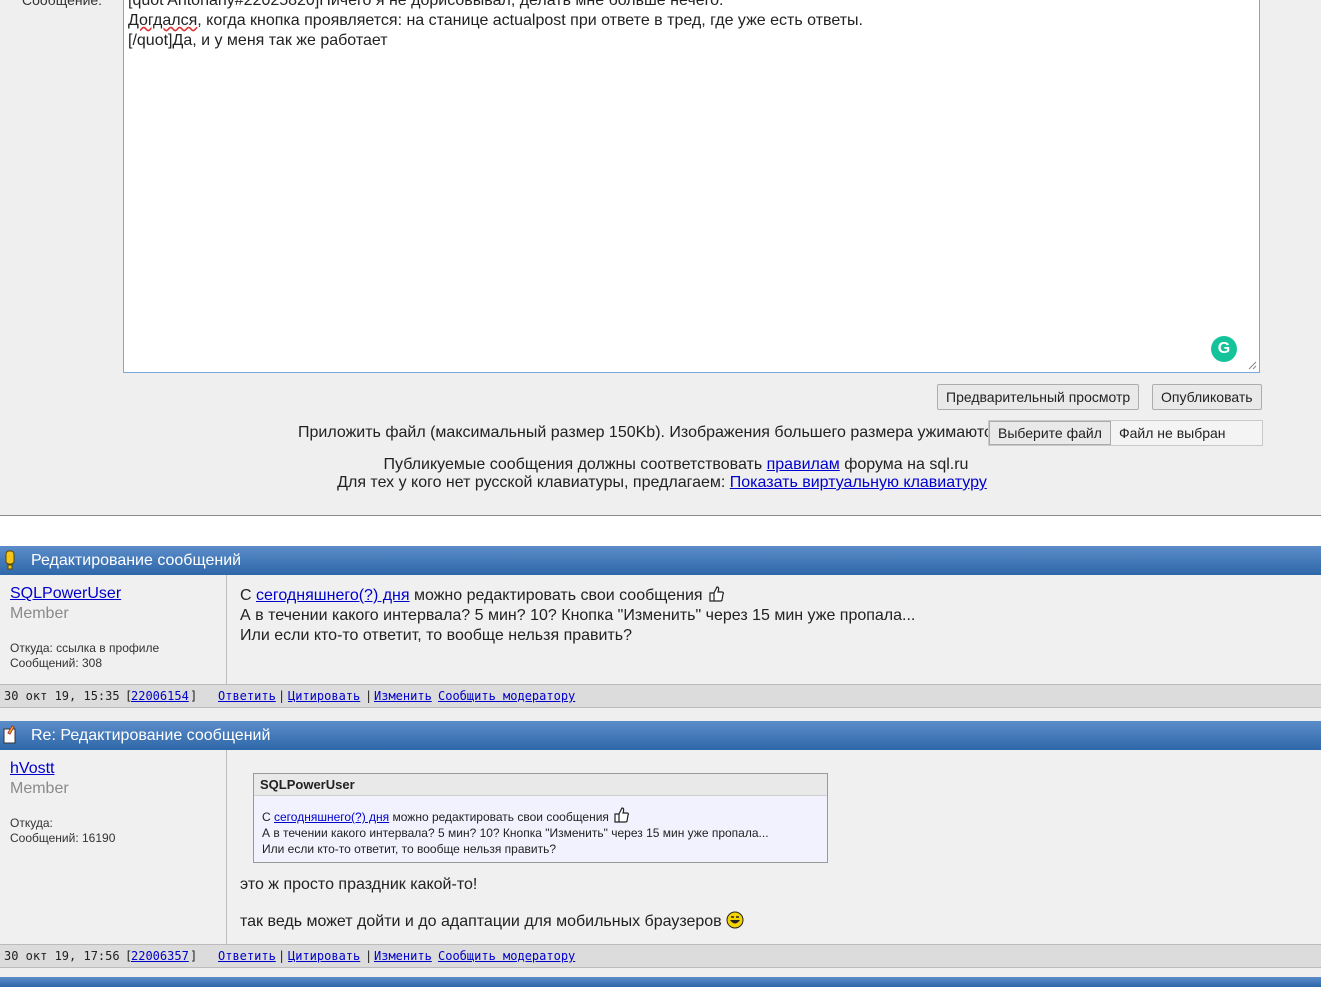  Describe the element at coordinates (660, 735) in the screenshot. I see `post-header: Re: Редактирование сообщений` at that location.